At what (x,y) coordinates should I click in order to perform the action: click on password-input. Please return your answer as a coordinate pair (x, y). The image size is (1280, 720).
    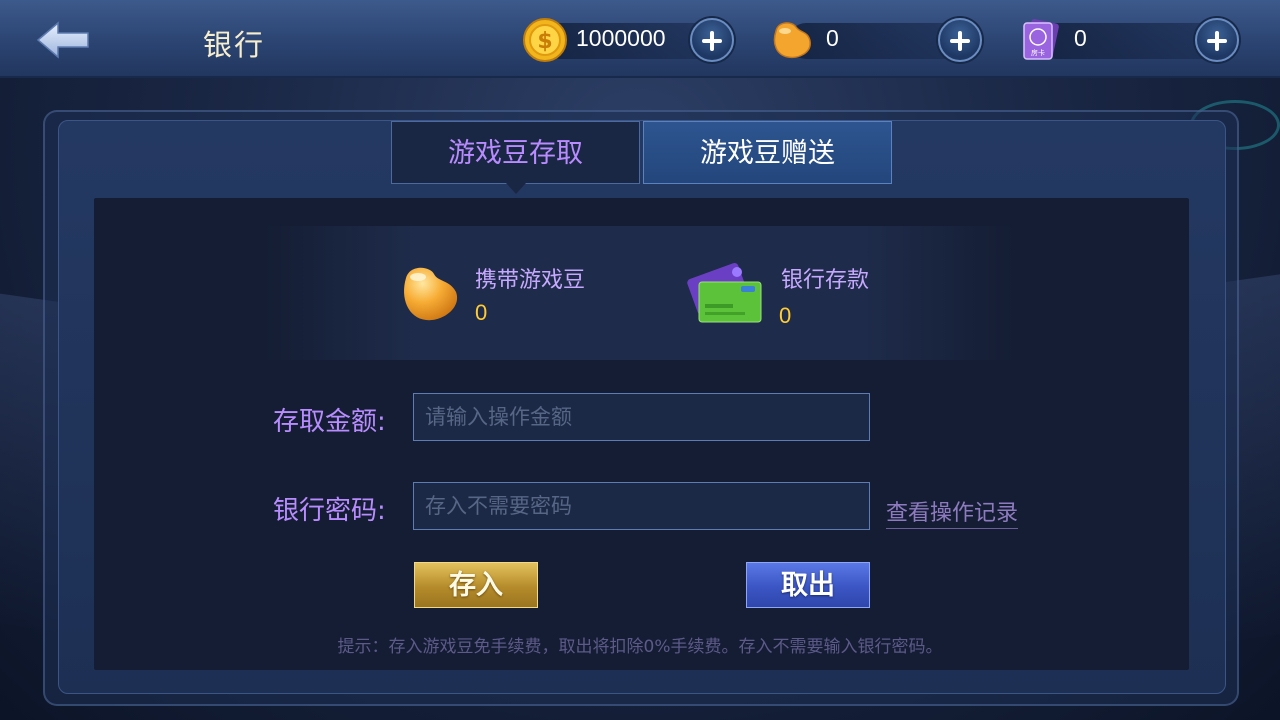
    Looking at the image, I should click on (641, 506).